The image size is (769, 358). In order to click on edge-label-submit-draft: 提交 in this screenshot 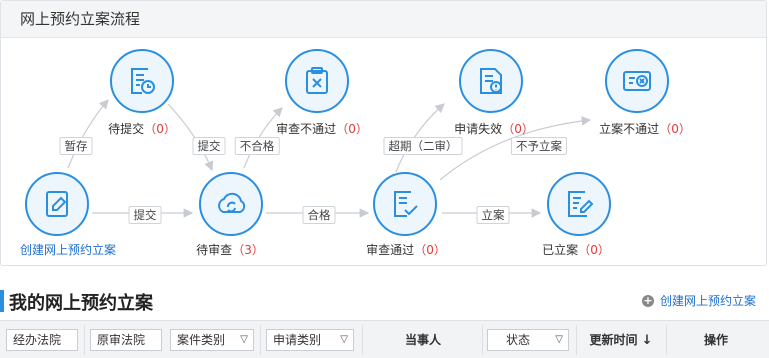, I will do `click(209, 146)`.